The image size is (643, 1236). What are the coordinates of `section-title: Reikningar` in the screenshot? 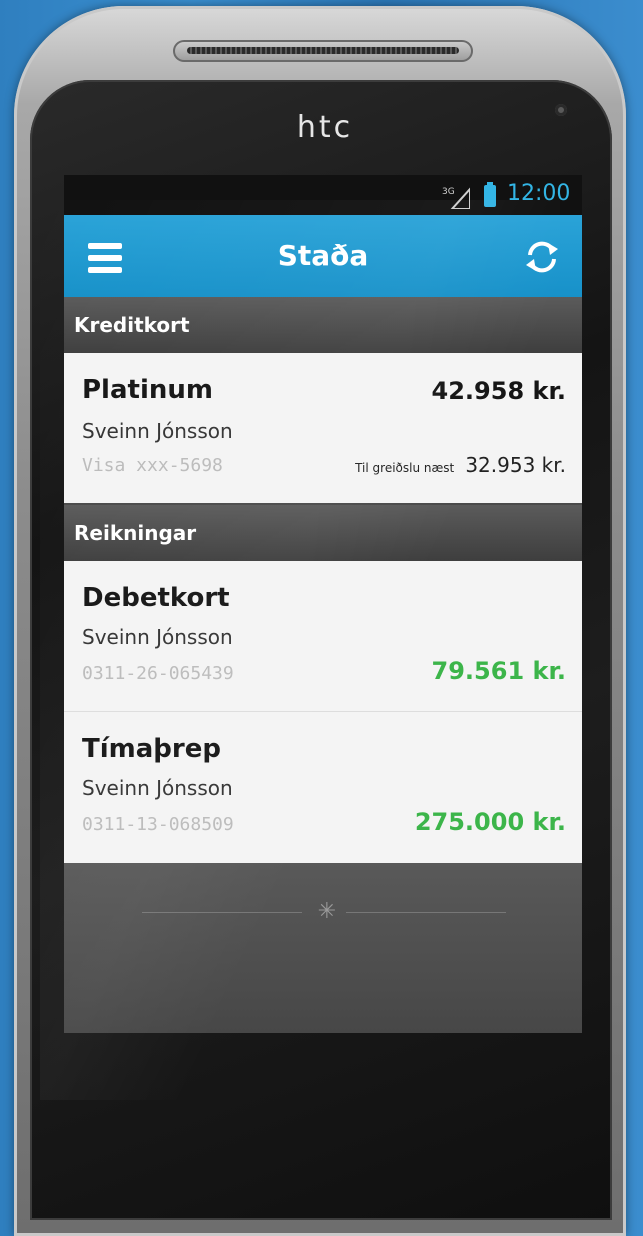 It's located at (135, 533).